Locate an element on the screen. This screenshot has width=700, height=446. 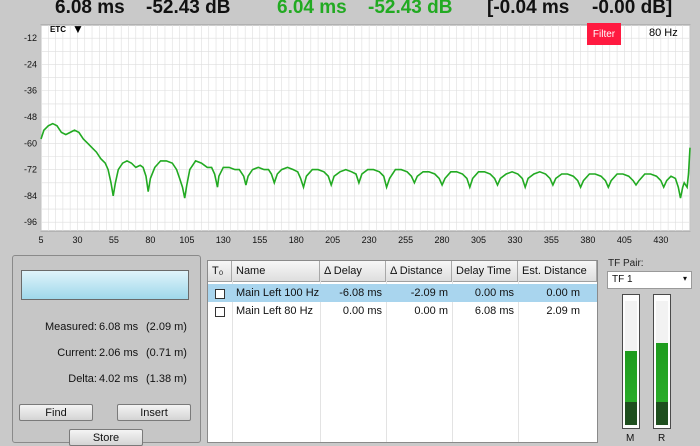
tf-pair-label: TF Pair: is located at coordinates (626, 263).